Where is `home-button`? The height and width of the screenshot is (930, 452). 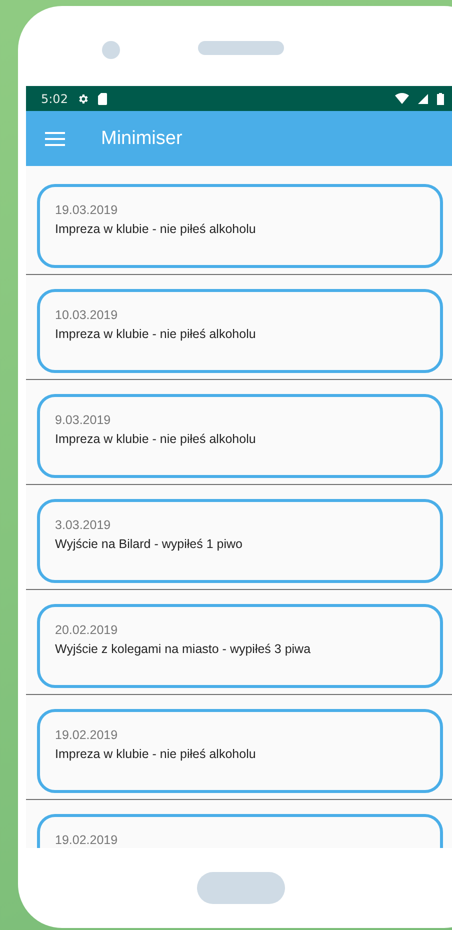 home-button is located at coordinates (241, 888).